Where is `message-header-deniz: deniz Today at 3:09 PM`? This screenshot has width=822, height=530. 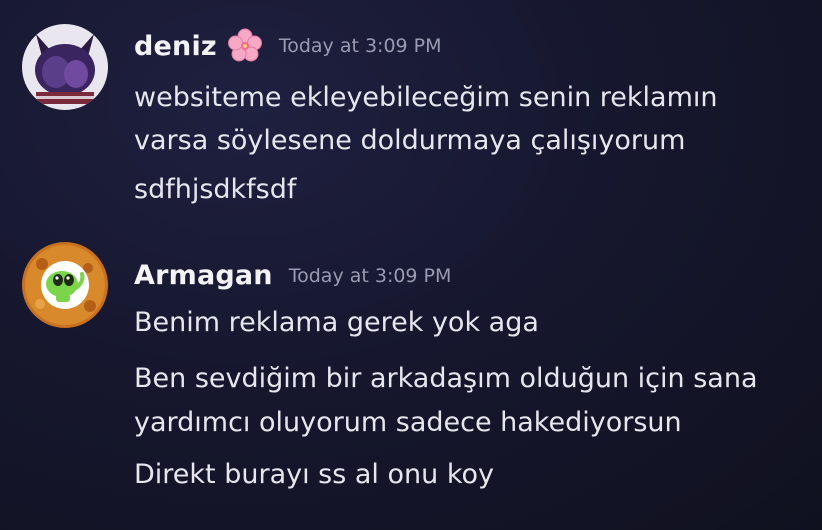 message-header-deniz: deniz Today at 3:09 PM is located at coordinates (288, 46).